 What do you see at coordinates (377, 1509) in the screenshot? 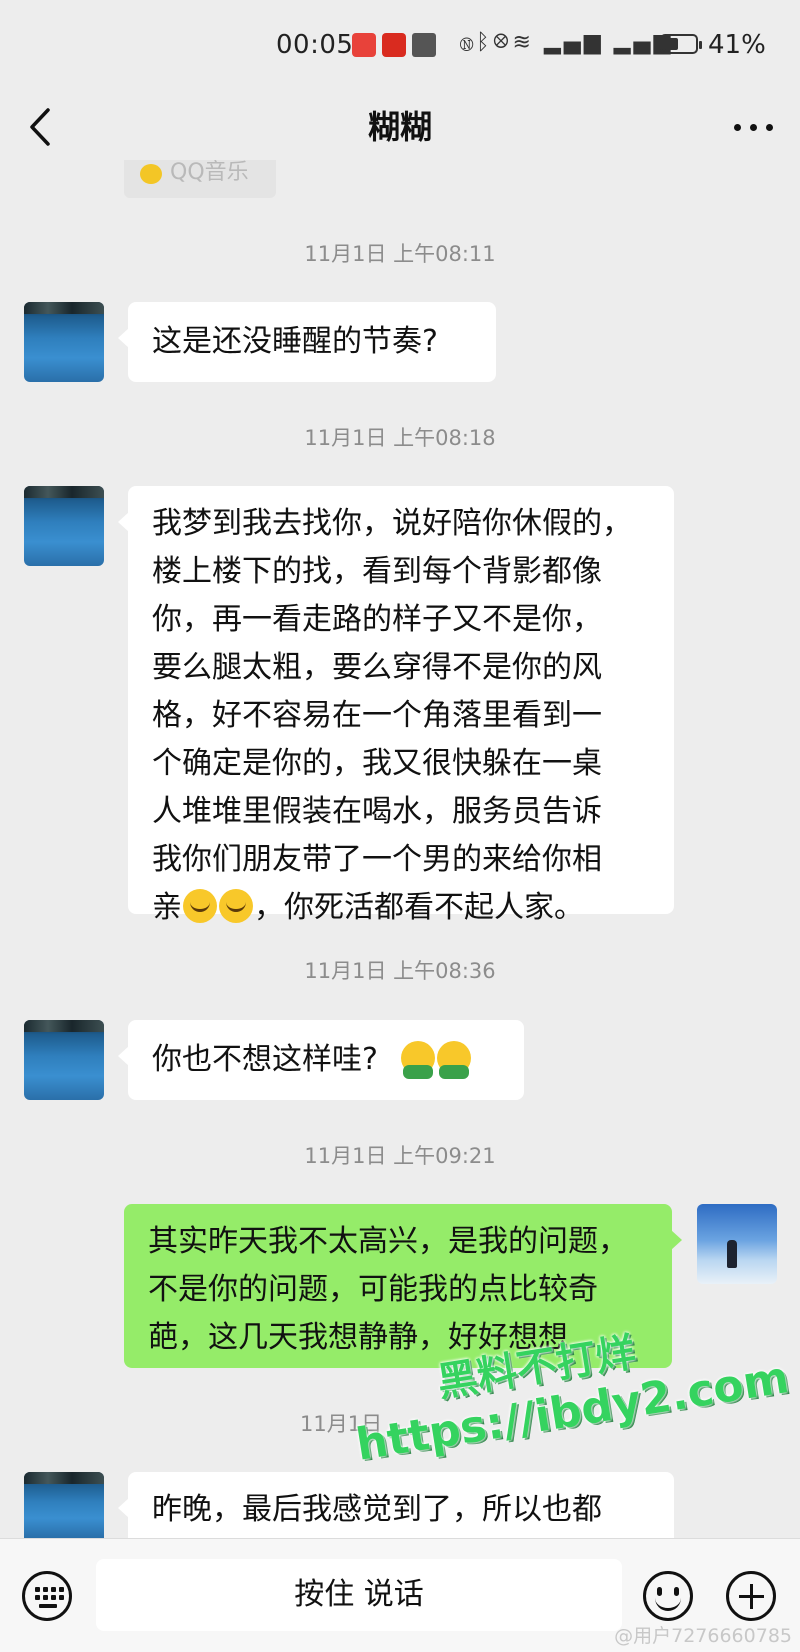
I see `message-line: 昨晚，最后我感觉到了，所以也都` at bounding box center [377, 1509].